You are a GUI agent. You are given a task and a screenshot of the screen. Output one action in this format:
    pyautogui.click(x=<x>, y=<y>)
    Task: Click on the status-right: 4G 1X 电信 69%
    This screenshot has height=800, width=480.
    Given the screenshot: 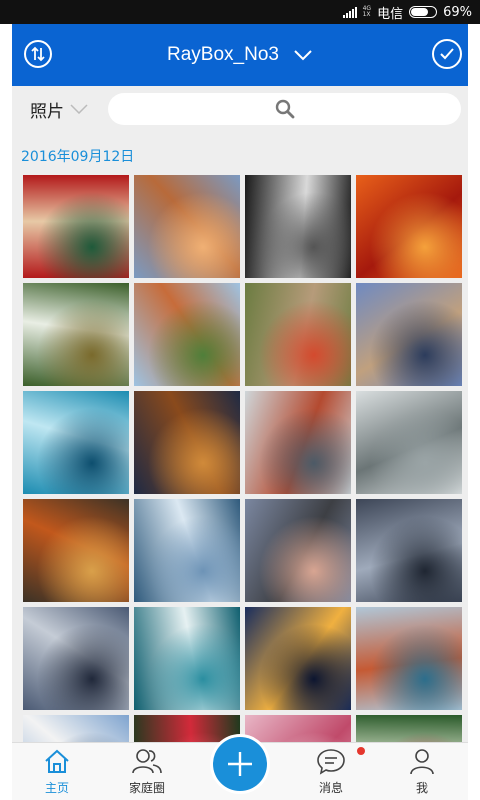 What is the action you would take?
    pyautogui.click(x=407, y=12)
    